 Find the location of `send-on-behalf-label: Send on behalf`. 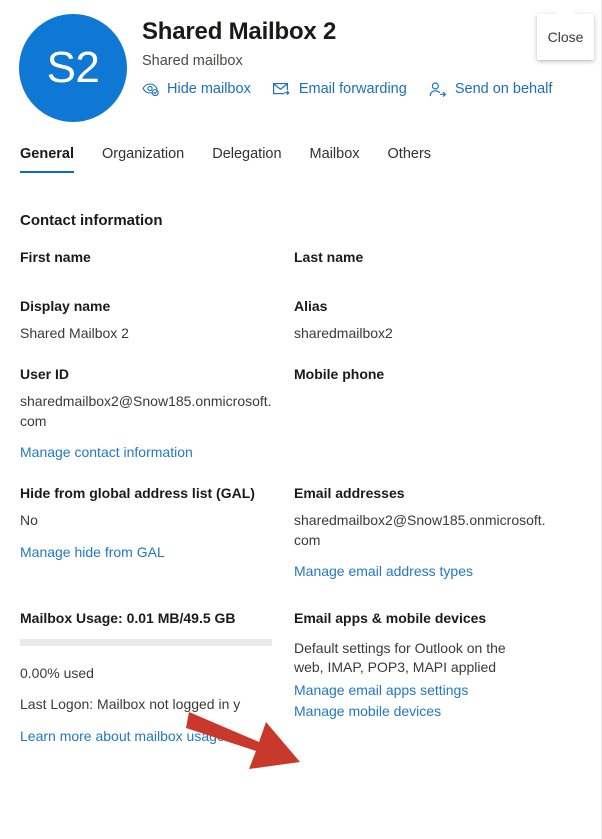

send-on-behalf-label: Send on behalf is located at coordinates (503, 89).